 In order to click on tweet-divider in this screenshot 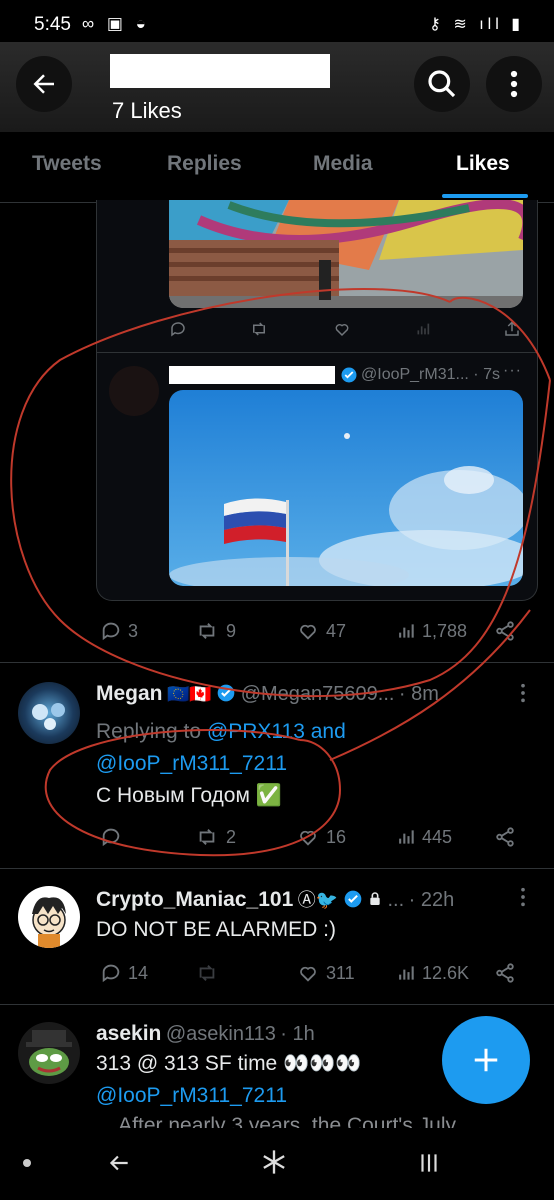, I will do `click(277, 1004)`.